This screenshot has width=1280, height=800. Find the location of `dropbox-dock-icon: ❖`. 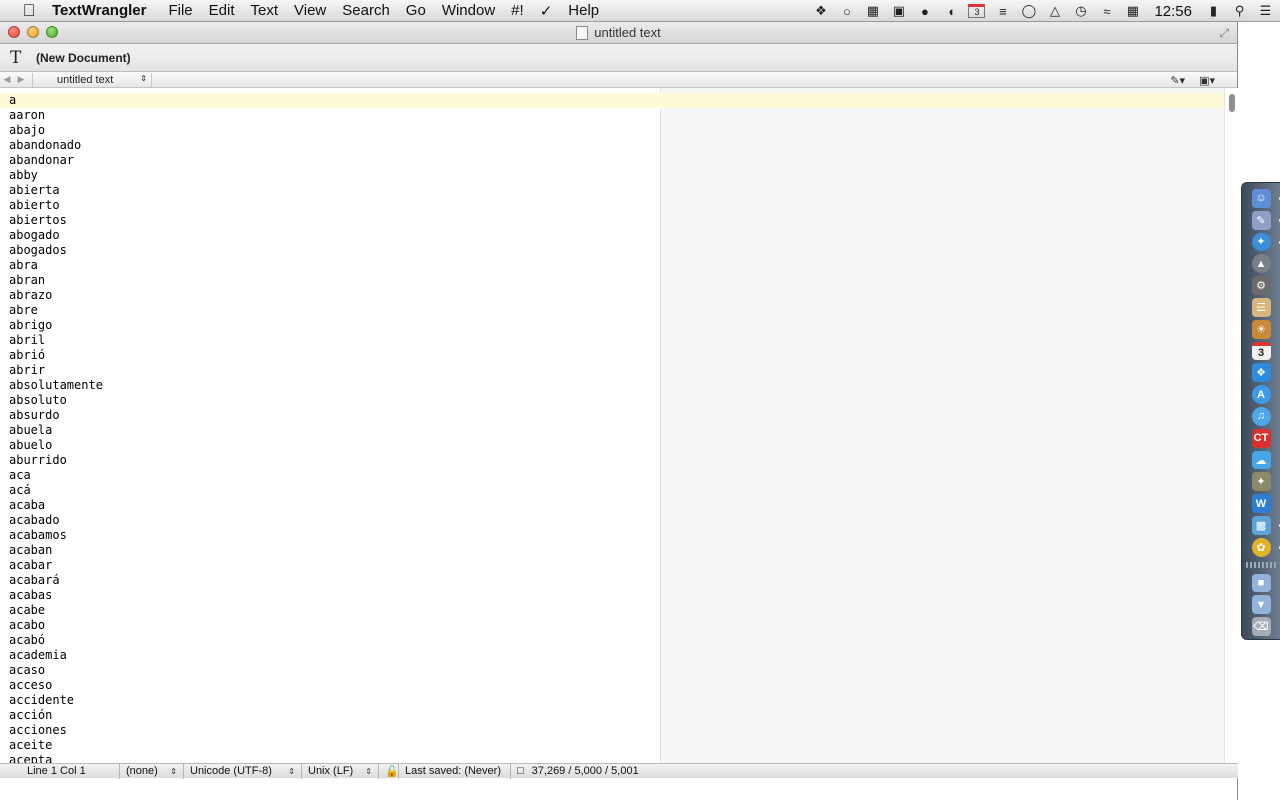

dropbox-dock-icon: ❖ is located at coordinates (1261, 373).